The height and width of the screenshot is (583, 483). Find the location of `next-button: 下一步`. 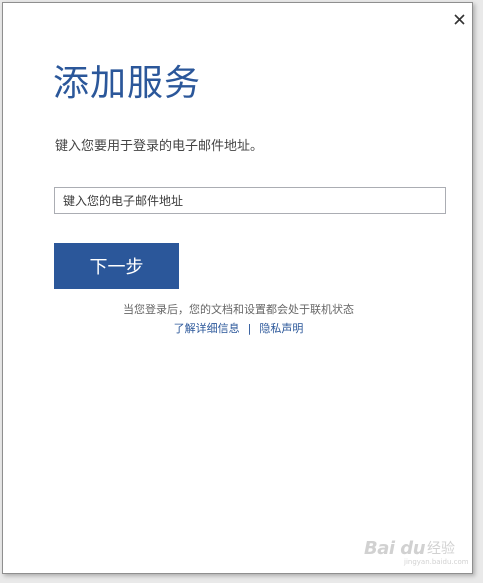

next-button: 下一步 is located at coordinates (116, 266).